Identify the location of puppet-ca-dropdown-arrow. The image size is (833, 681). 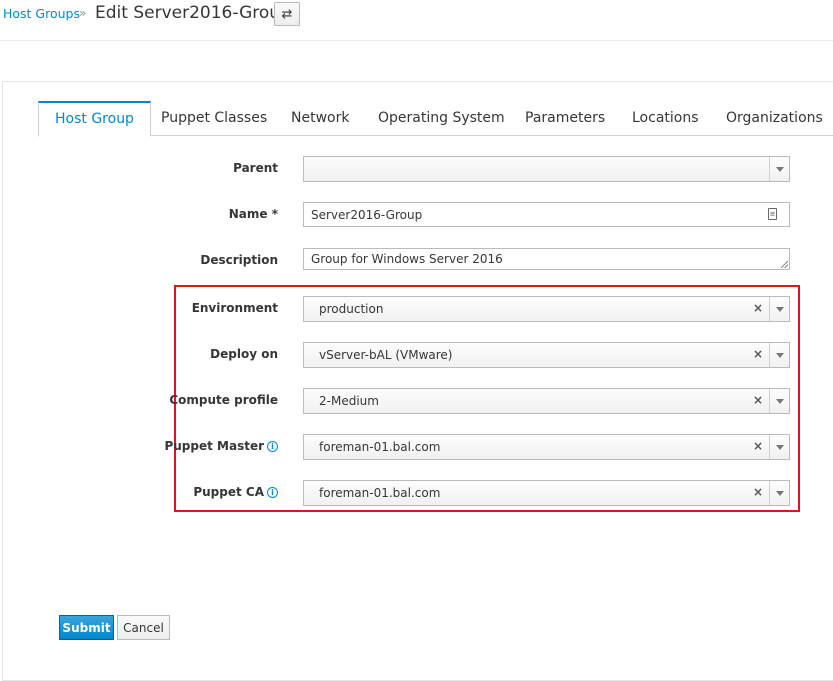
(779, 493).